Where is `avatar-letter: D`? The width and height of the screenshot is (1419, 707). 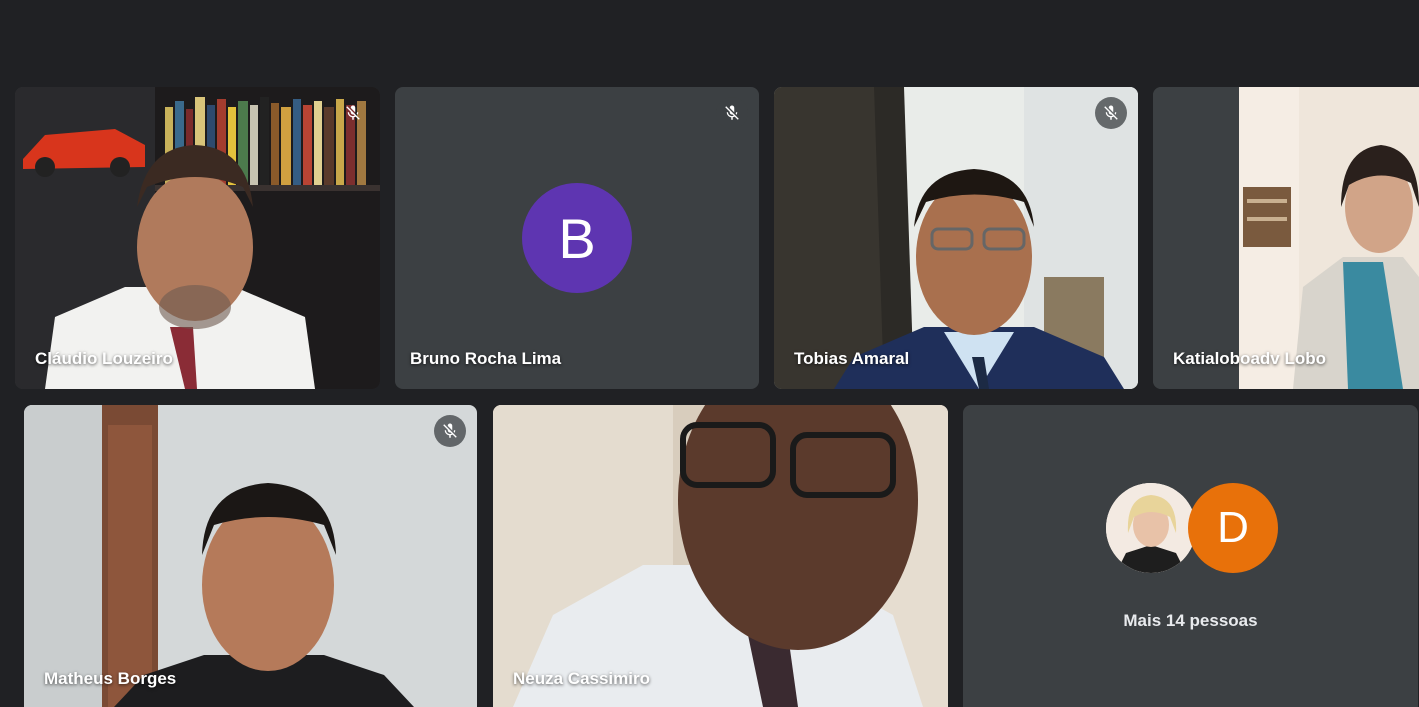 avatar-letter: D is located at coordinates (1233, 527).